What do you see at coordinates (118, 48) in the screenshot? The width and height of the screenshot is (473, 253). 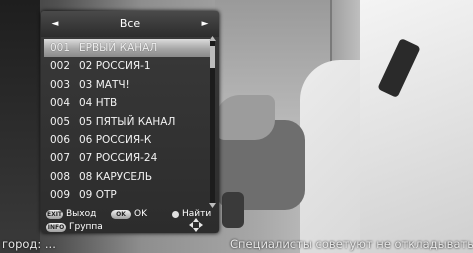 I see `channel-name: ЕРВЫЙ КАНАЛ` at bounding box center [118, 48].